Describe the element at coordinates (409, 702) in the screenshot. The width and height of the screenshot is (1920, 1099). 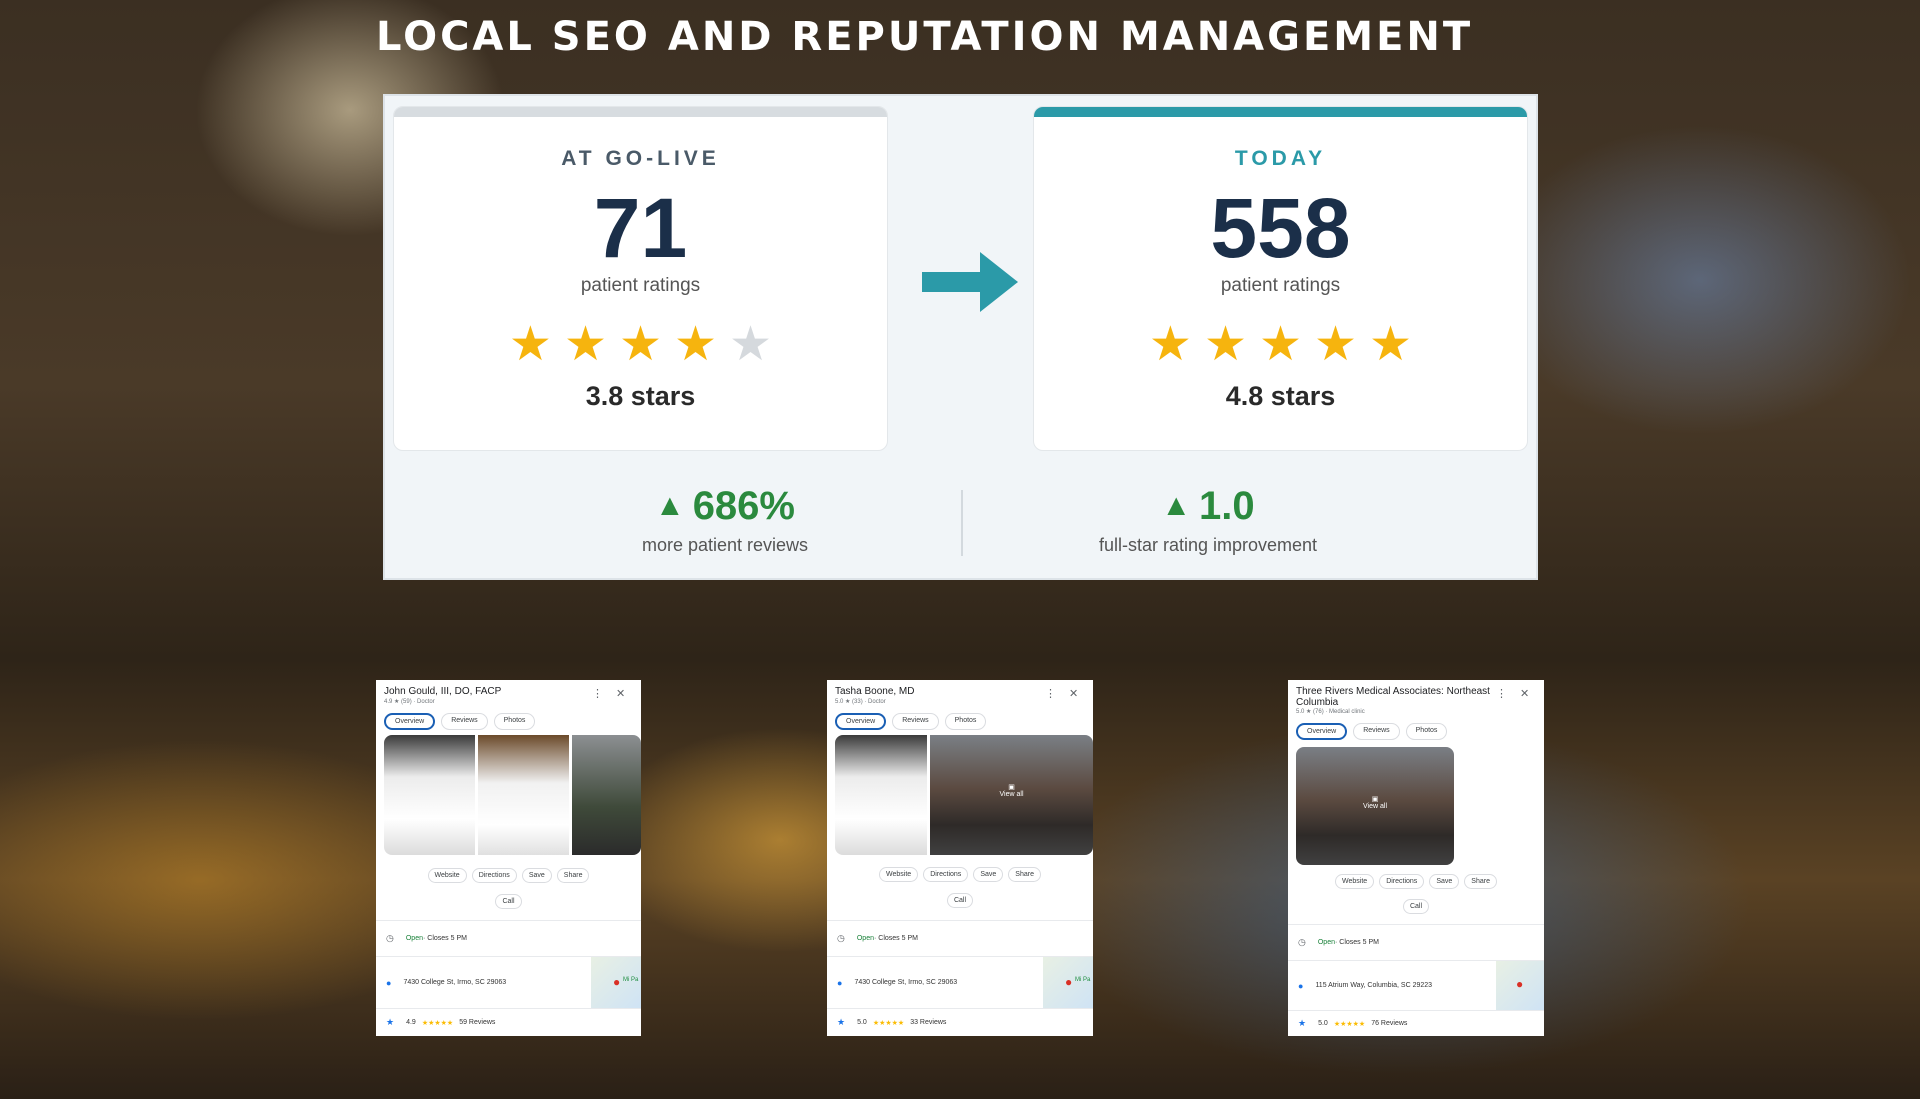
I see `listing-meta: 4.9 ★ (59) · Doctor` at that location.